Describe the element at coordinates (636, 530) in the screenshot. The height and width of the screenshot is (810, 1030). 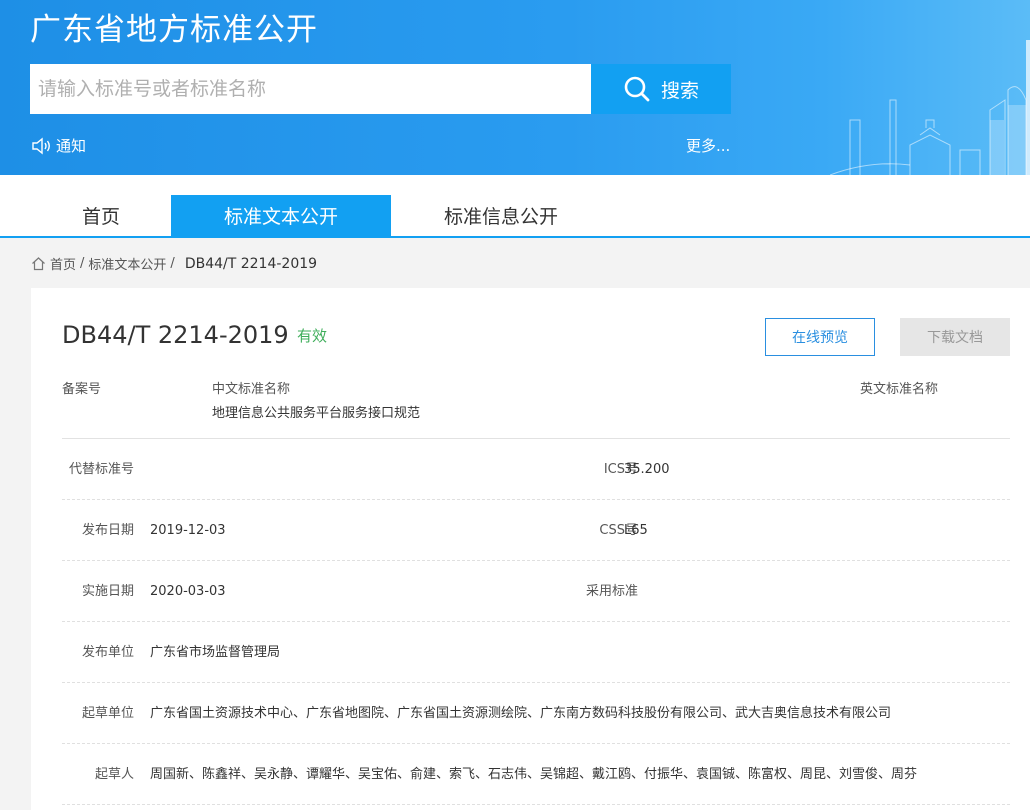
I see `css-value: L65` at that location.